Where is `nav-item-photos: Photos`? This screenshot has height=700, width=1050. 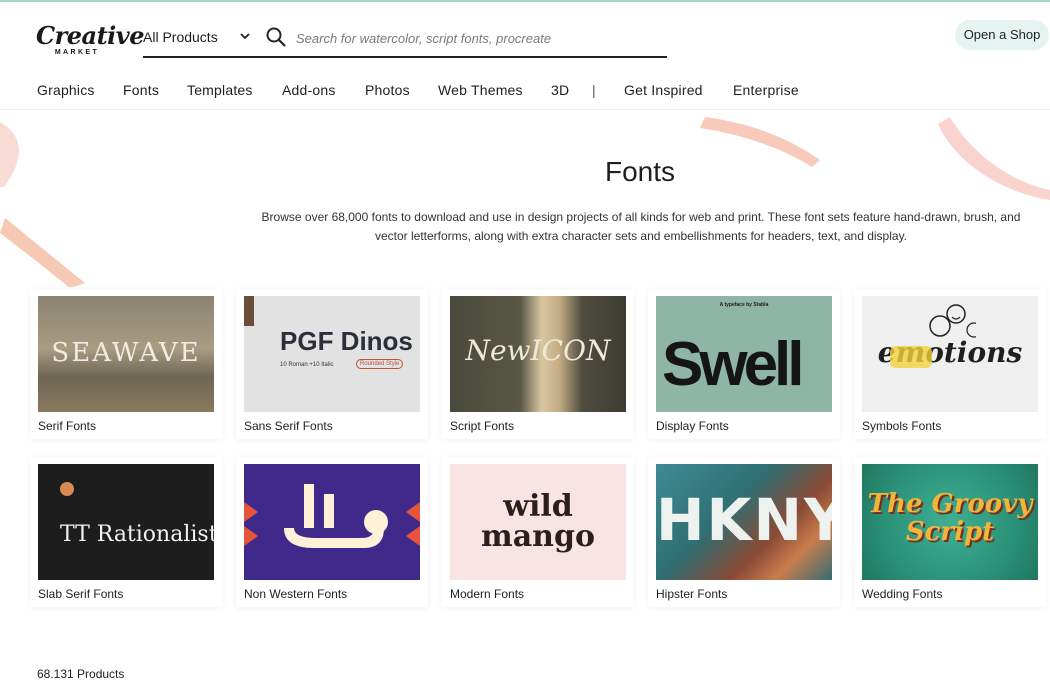
nav-item-photos: Photos is located at coordinates (387, 90).